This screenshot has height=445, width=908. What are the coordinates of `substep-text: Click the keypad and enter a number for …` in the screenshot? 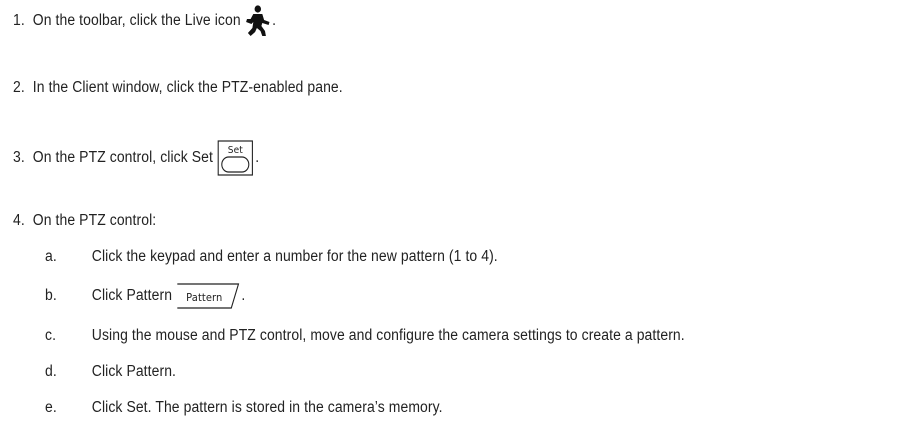 It's located at (294, 256).